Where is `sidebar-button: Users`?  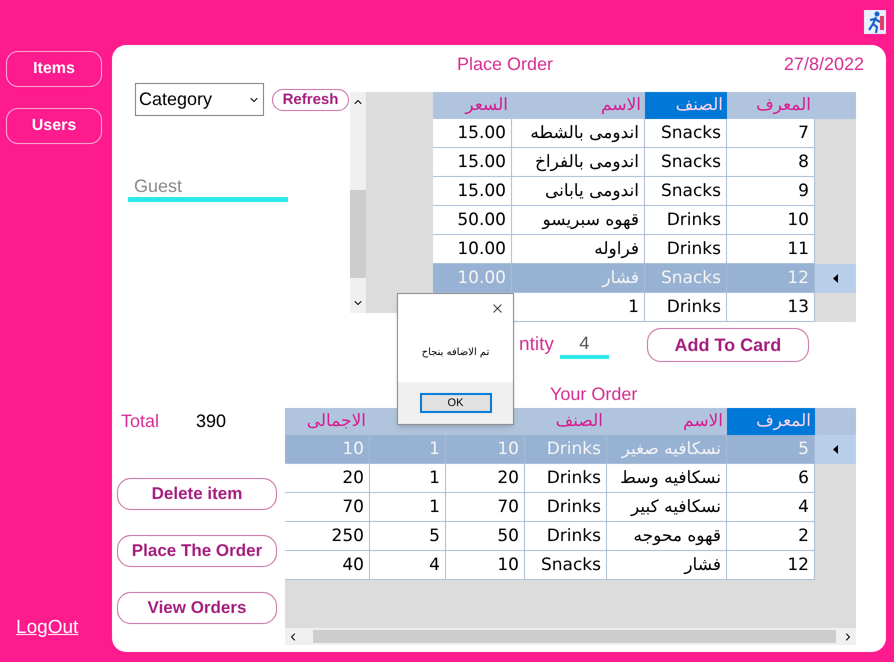 sidebar-button: Users is located at coordinates (54, 126).